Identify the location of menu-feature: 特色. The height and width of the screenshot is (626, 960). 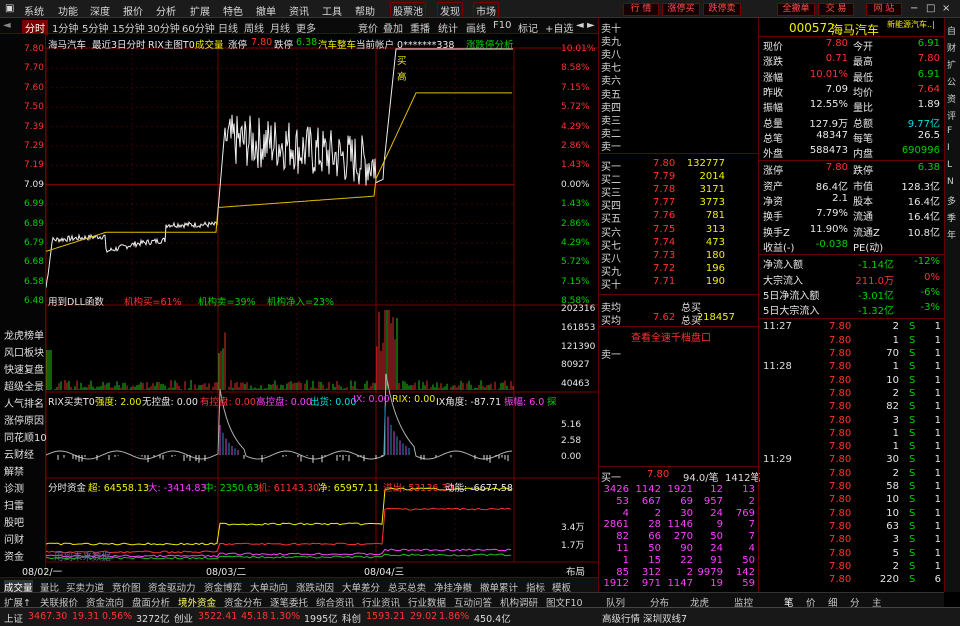
(233, 10).